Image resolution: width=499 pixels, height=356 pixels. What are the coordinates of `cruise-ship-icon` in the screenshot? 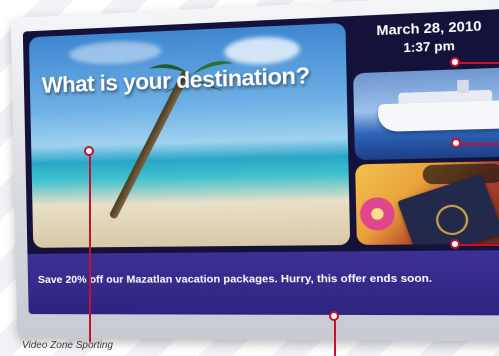 It's located at (436, 116).